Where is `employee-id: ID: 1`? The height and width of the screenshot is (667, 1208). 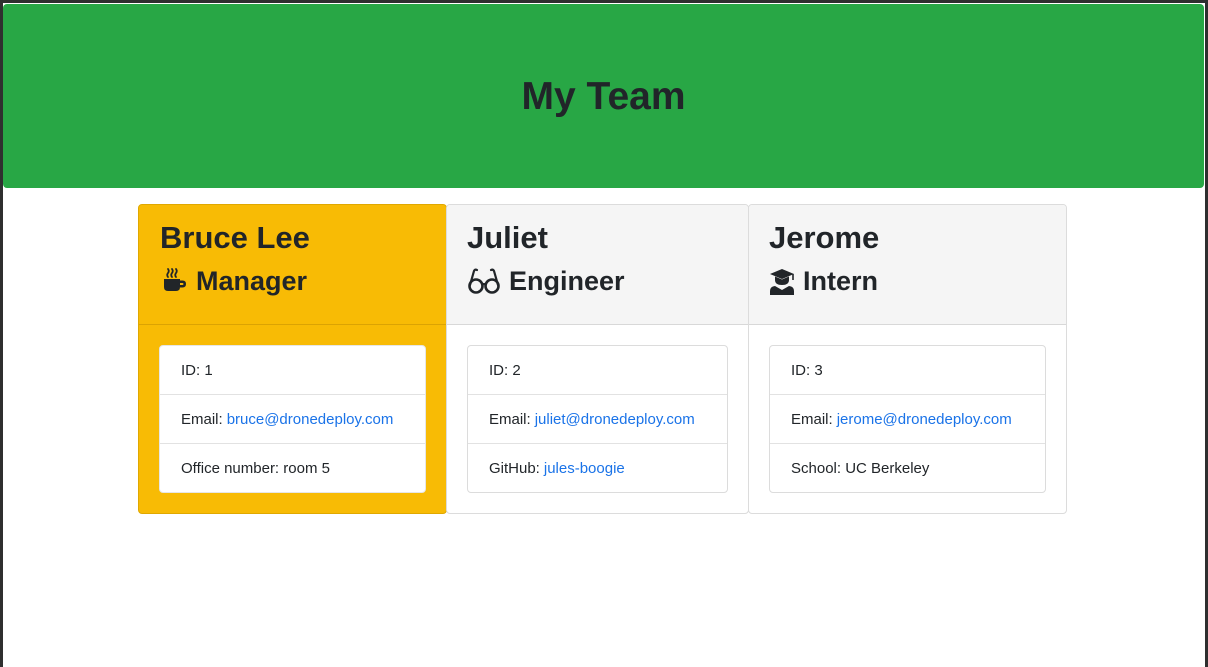
employee-id: ID: 1 is located at coordinates (292, 370).